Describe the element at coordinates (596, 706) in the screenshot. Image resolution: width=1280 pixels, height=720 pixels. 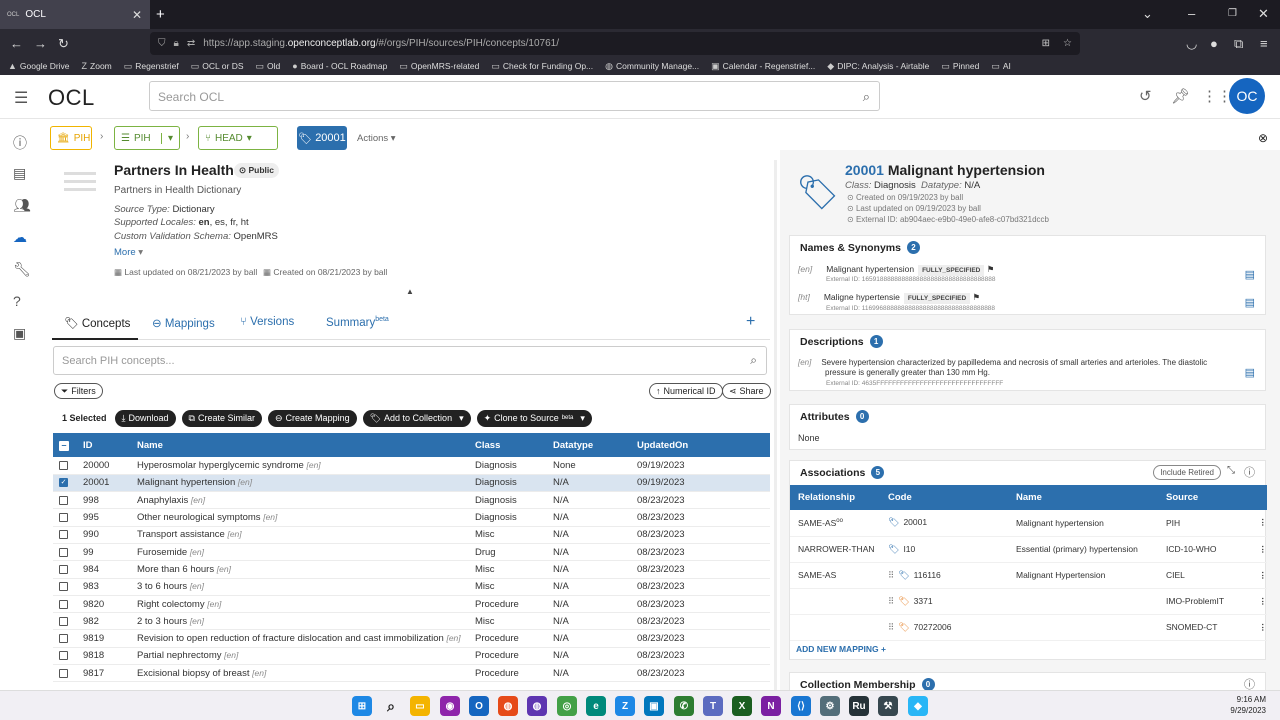
I see `edge-icon: e` at that location.